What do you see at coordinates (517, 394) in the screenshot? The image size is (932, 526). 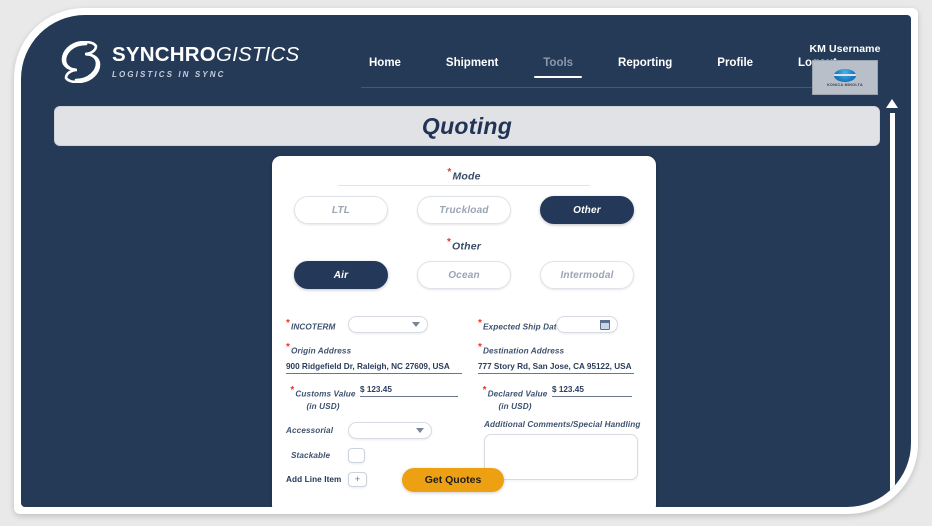 I see `declared-value-label-line1: Declared Value` at bounding box center [517, 394].